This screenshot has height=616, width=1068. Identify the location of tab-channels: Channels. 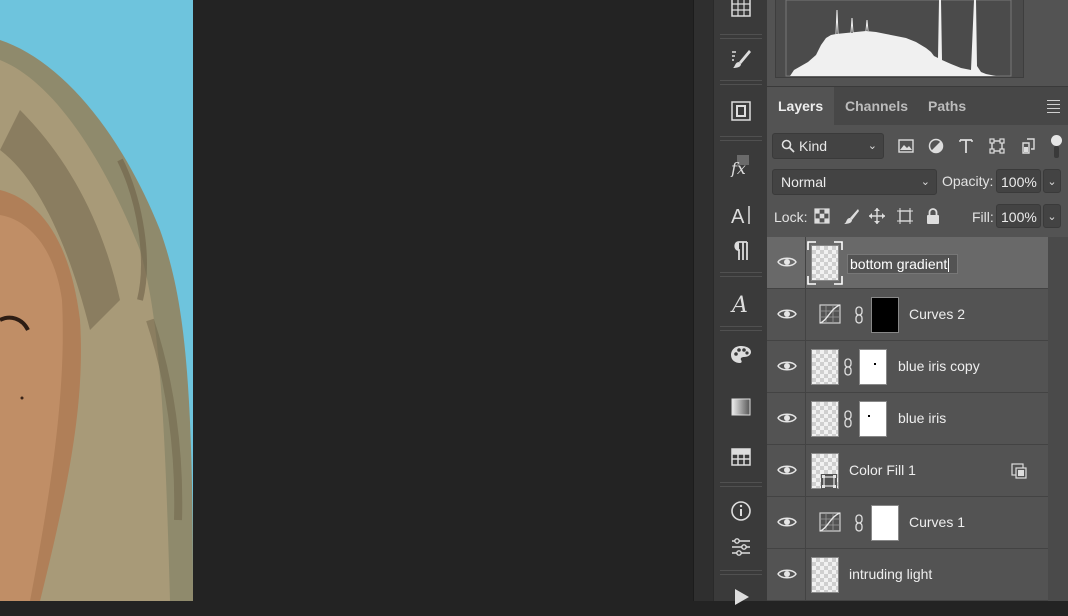
(876, 106).